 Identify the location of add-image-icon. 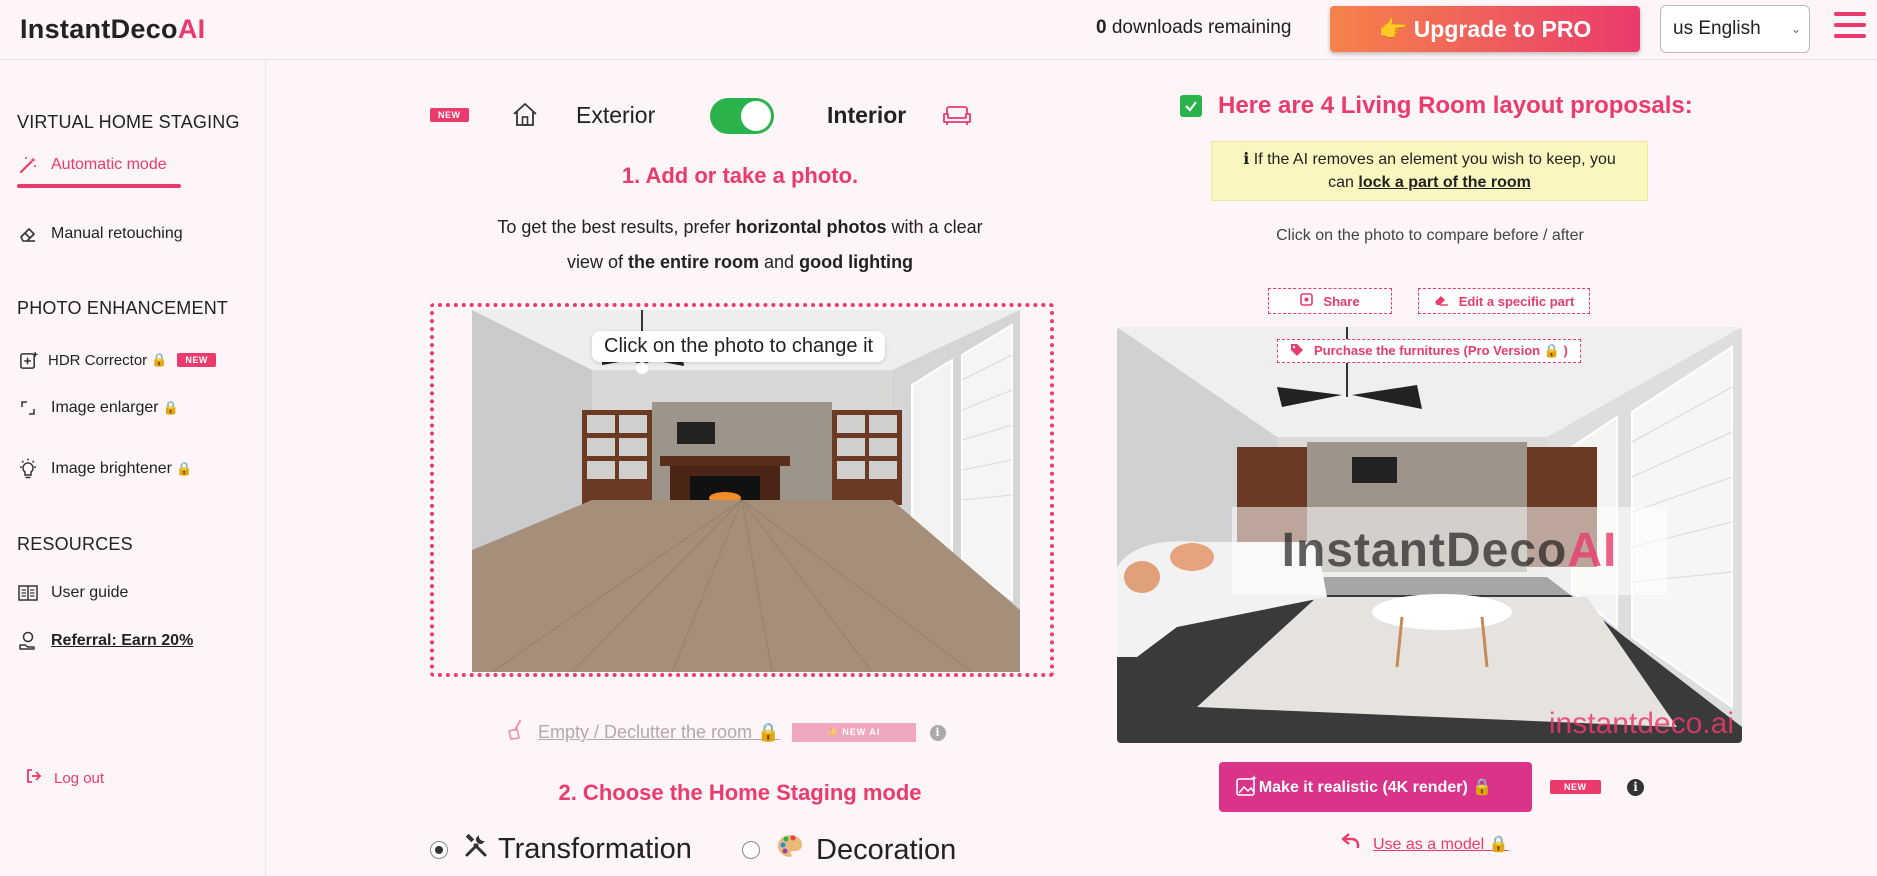
(28, 360).